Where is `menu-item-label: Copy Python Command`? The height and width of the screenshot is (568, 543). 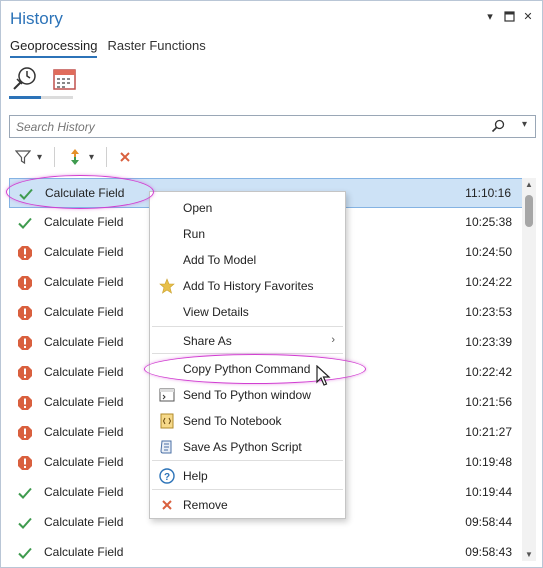 menu-item-label: Copy Python Command is located at coordinates (247, 369).